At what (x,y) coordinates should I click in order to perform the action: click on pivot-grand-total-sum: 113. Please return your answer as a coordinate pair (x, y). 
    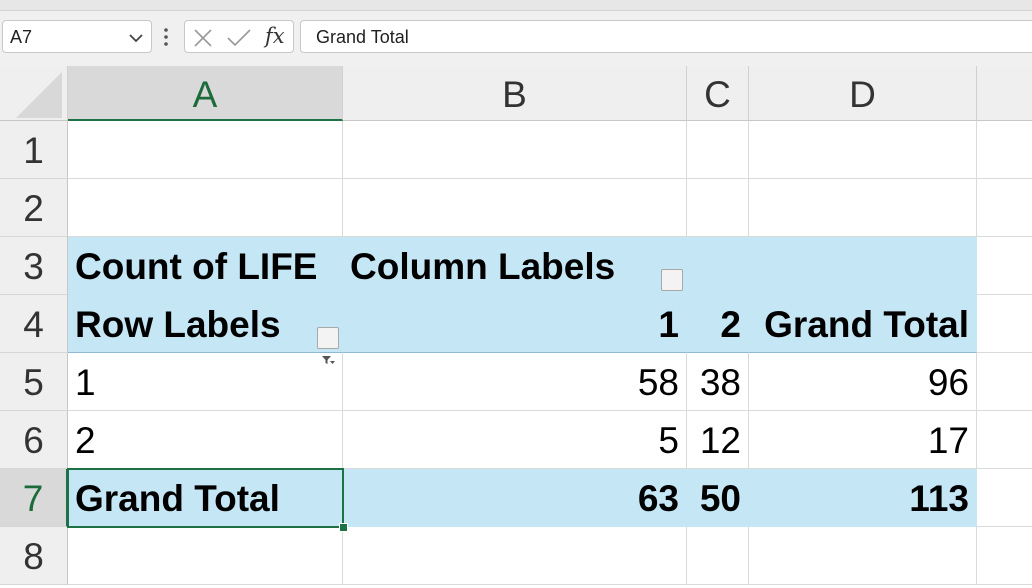
    Looking at the image, I should click on (863, 498).